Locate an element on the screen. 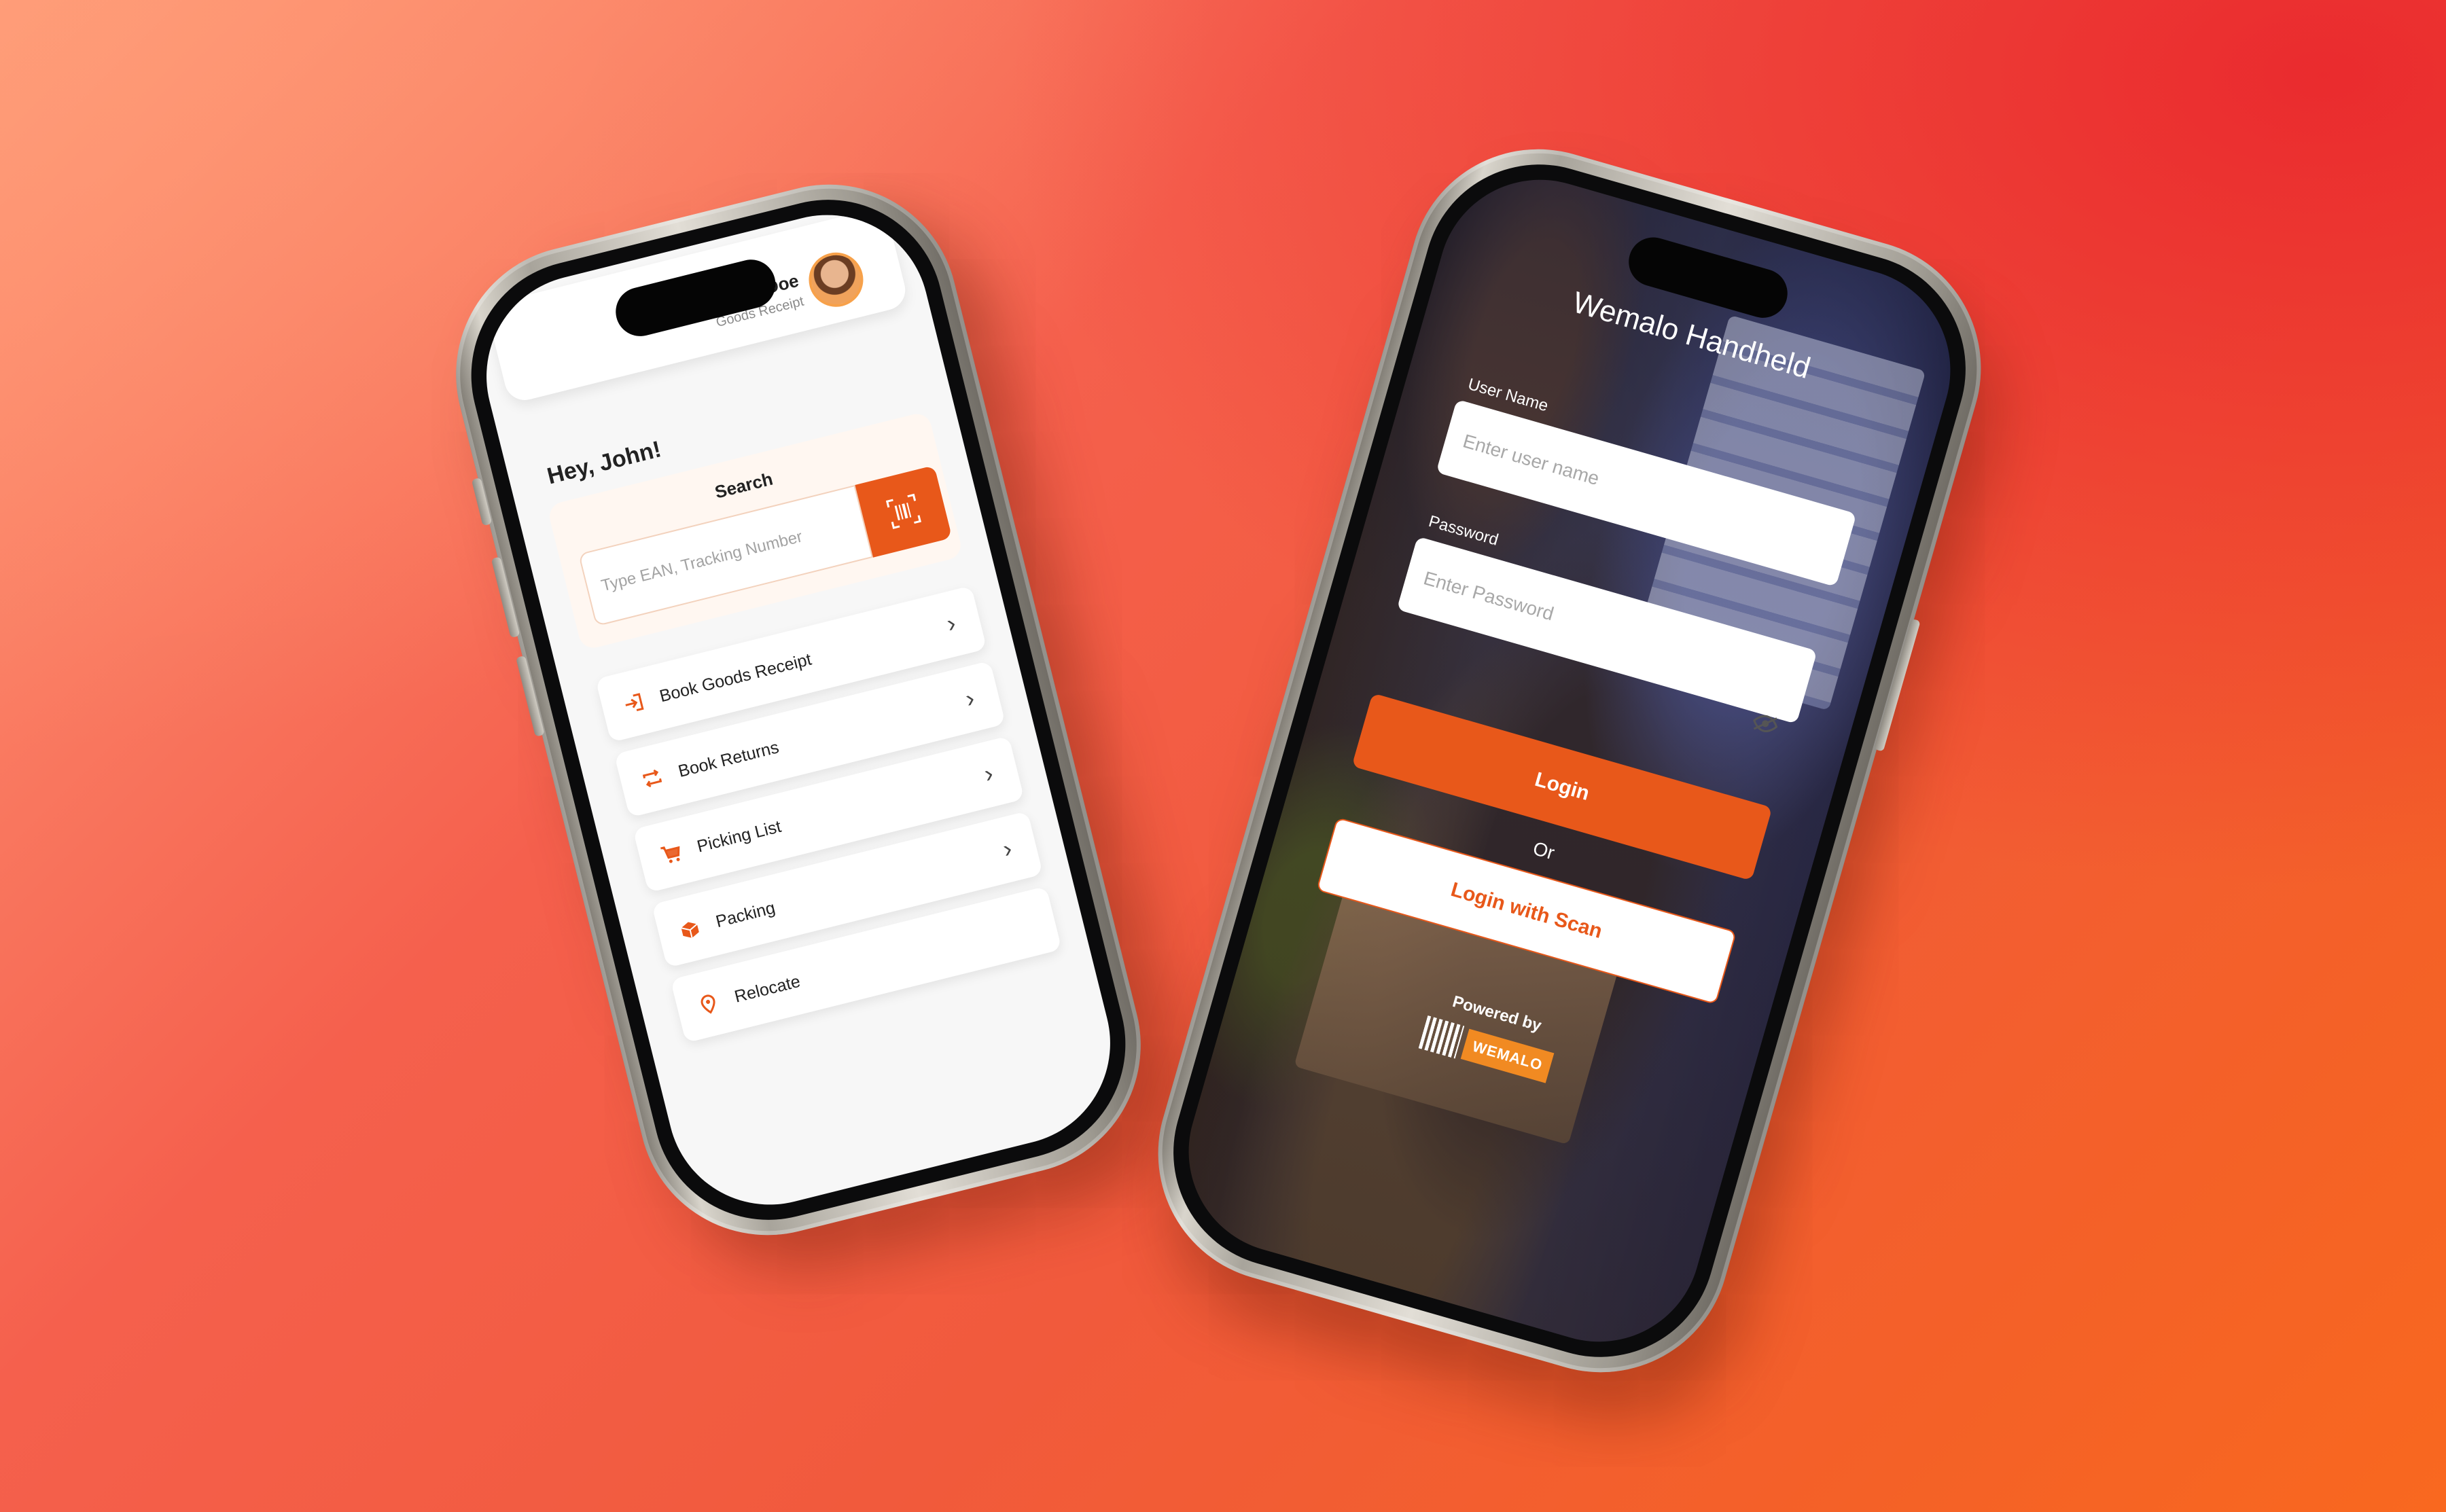 The image size is (2446, 1512). avatar is located at coordinates (835, 280).